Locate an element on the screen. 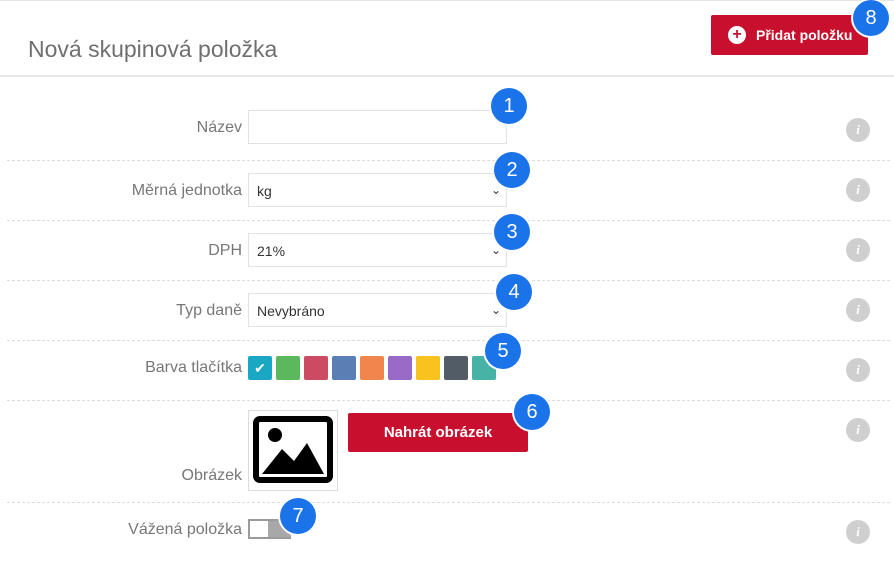  name-field is located at coordinates (377, 127).